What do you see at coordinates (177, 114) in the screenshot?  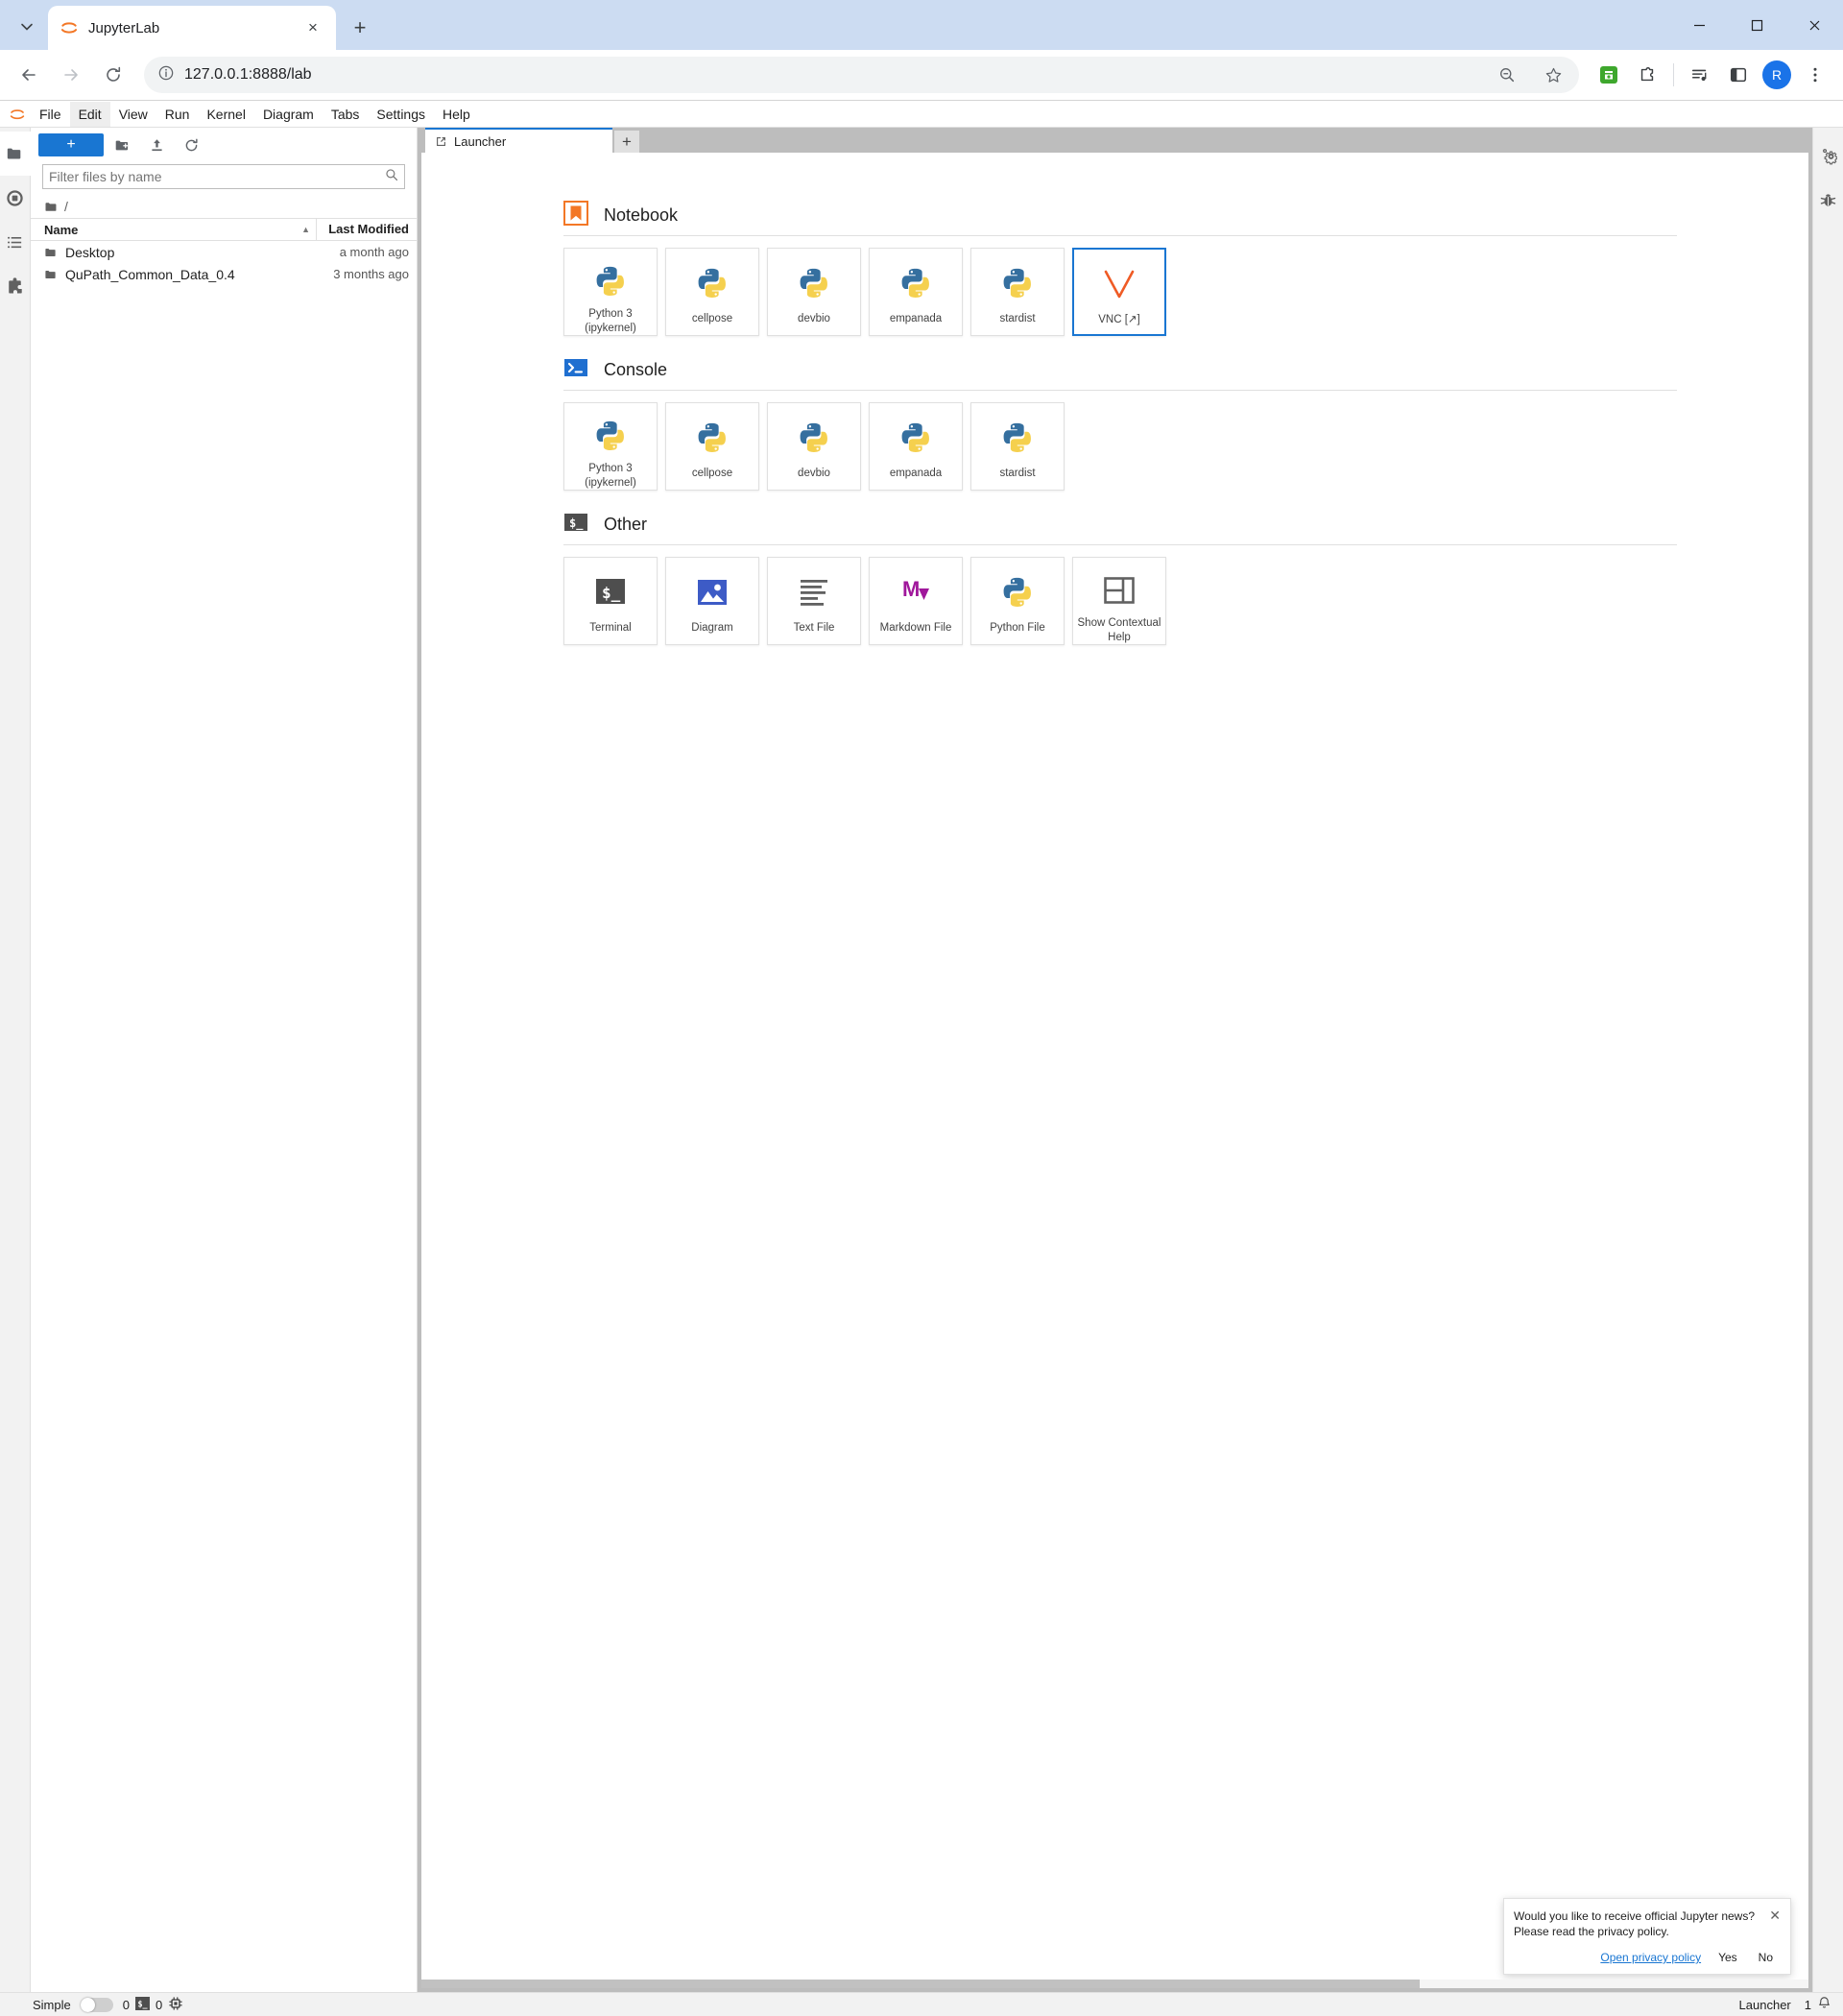 I see `menu-run: Run` at bounding box center [177, 114].